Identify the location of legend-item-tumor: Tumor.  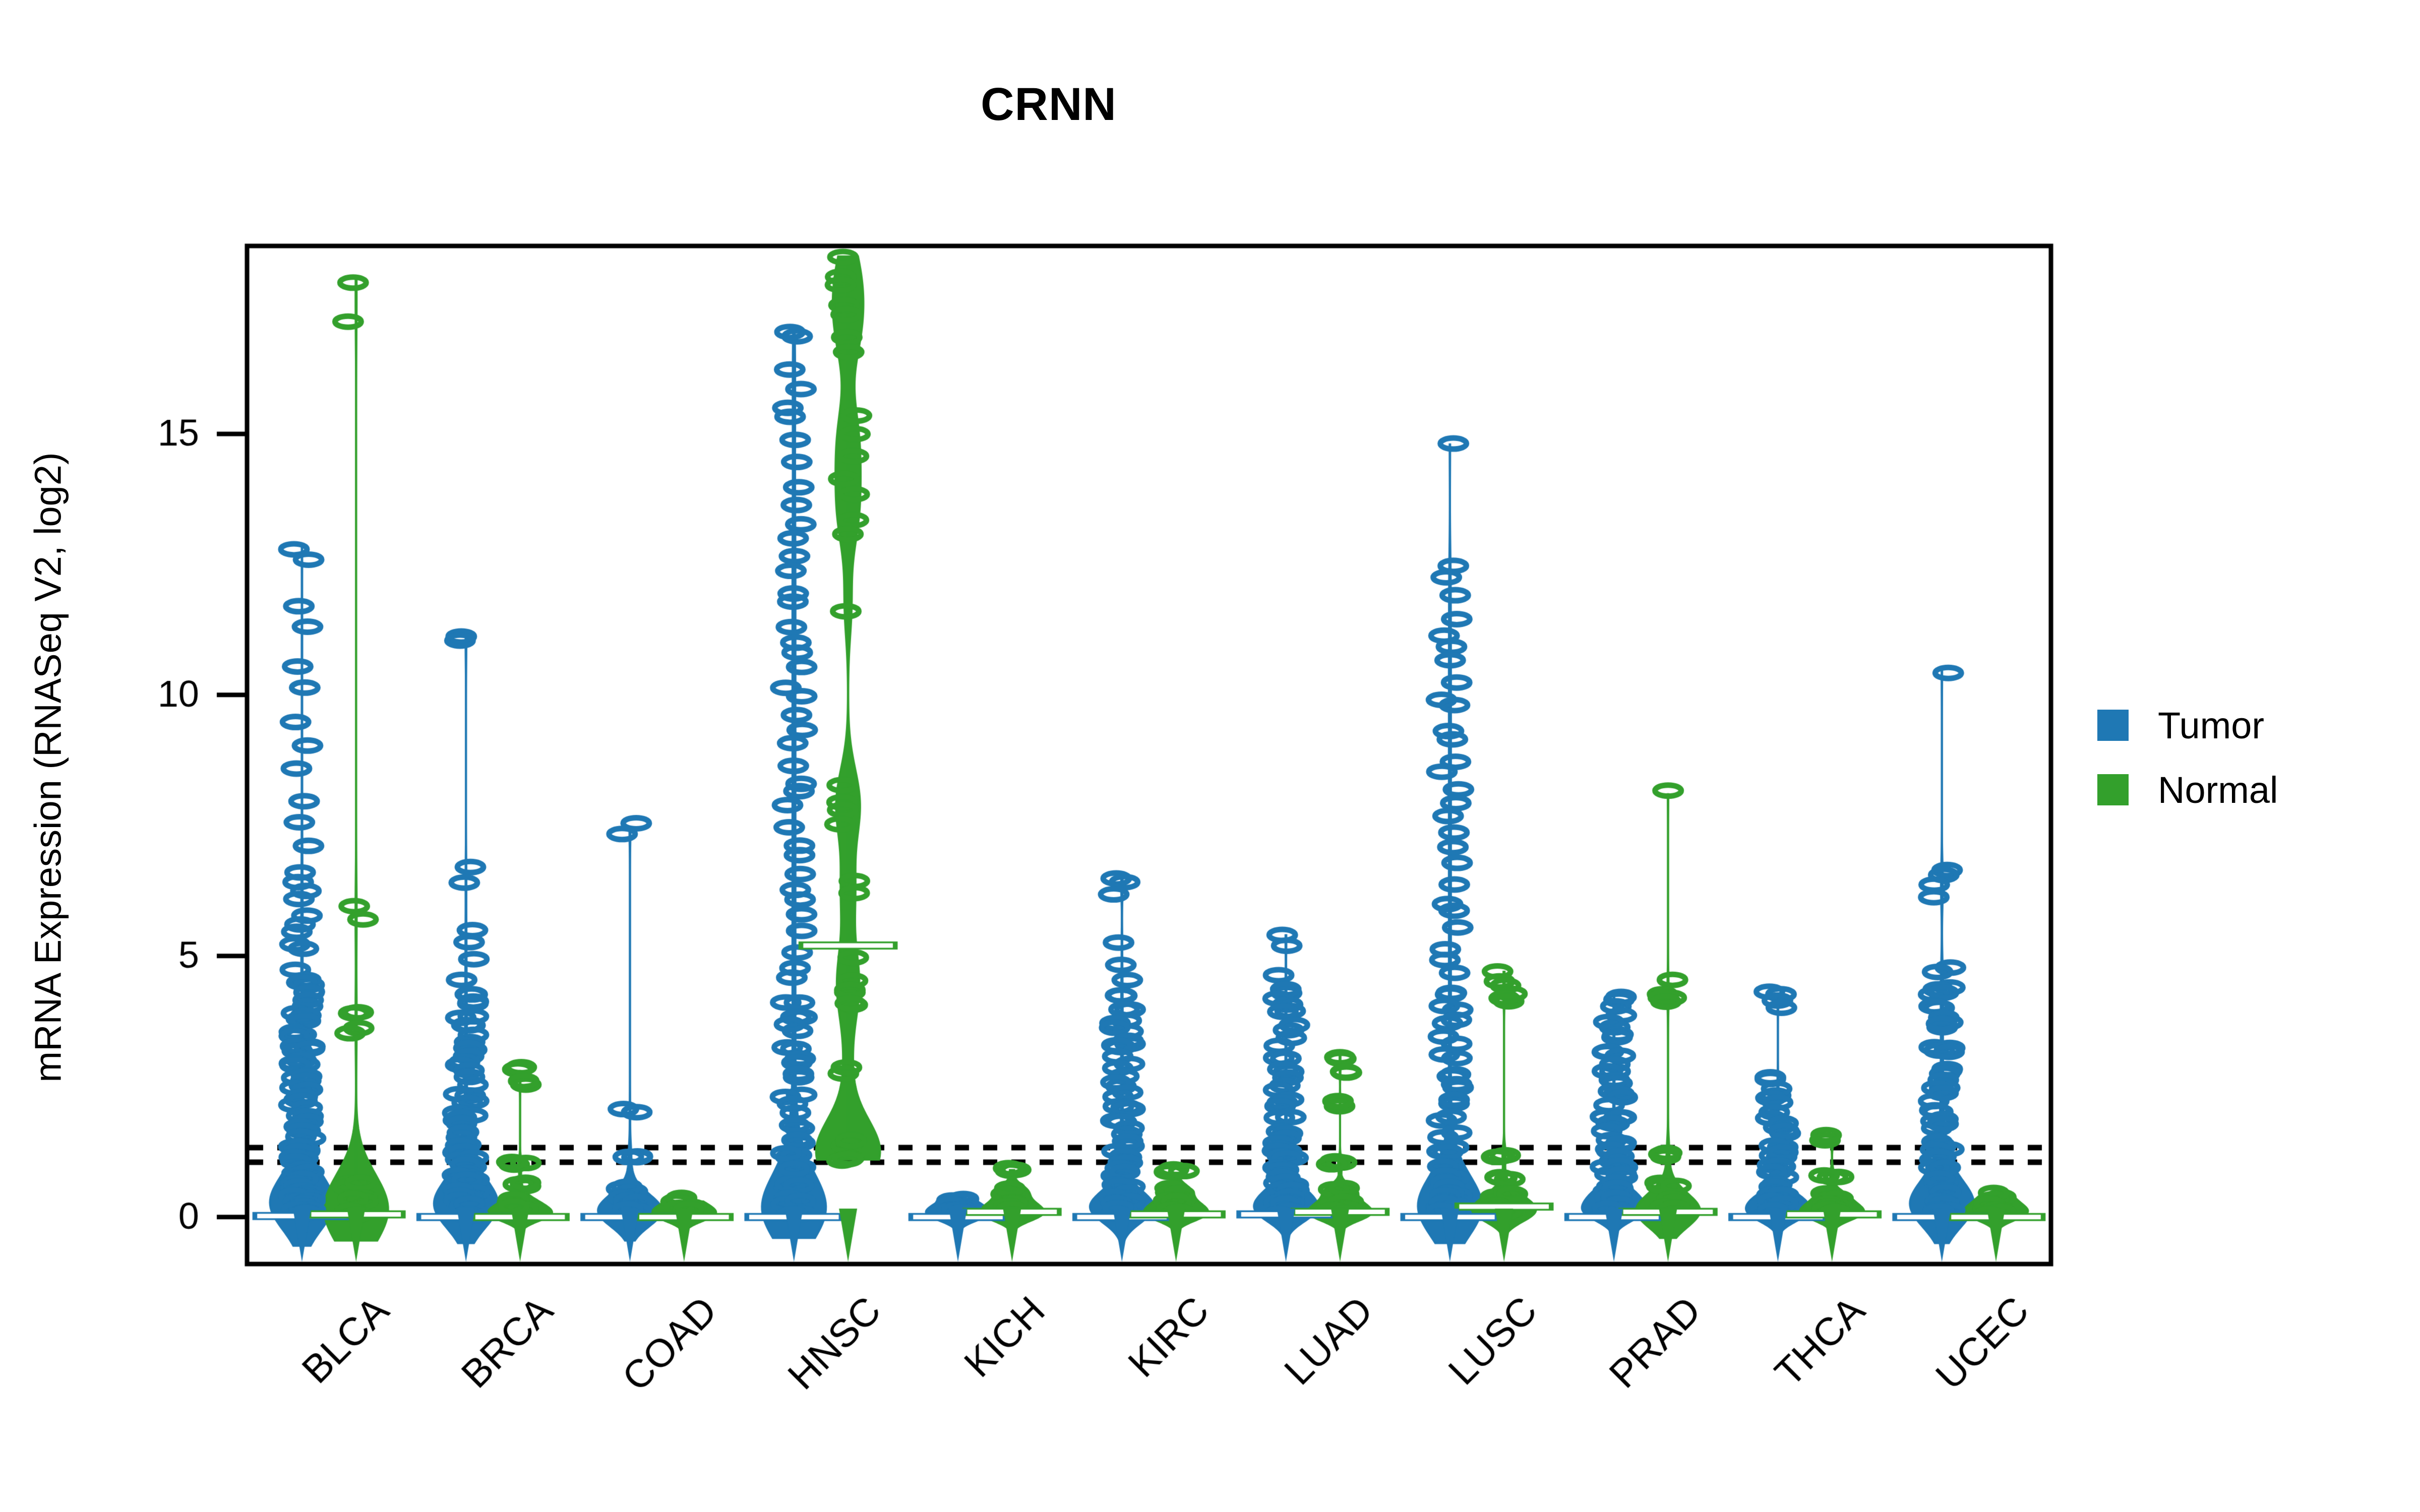
(2187, 725).